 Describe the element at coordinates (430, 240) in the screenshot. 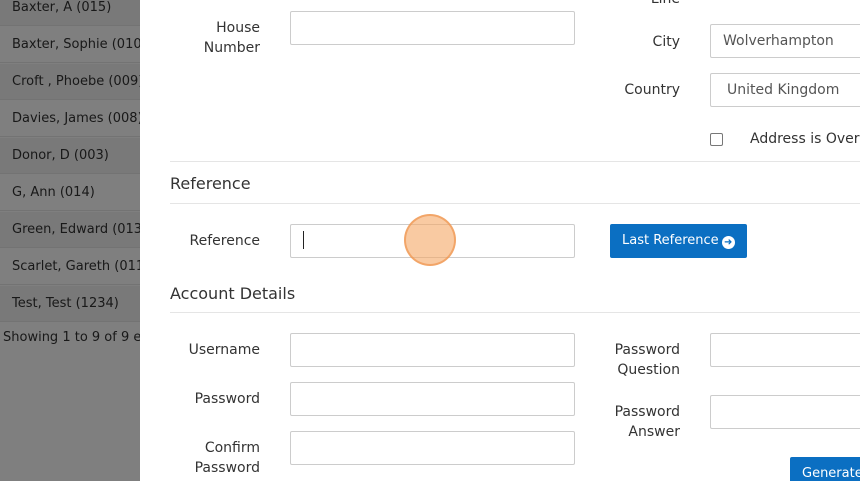

I see `click-indicator` at that location.